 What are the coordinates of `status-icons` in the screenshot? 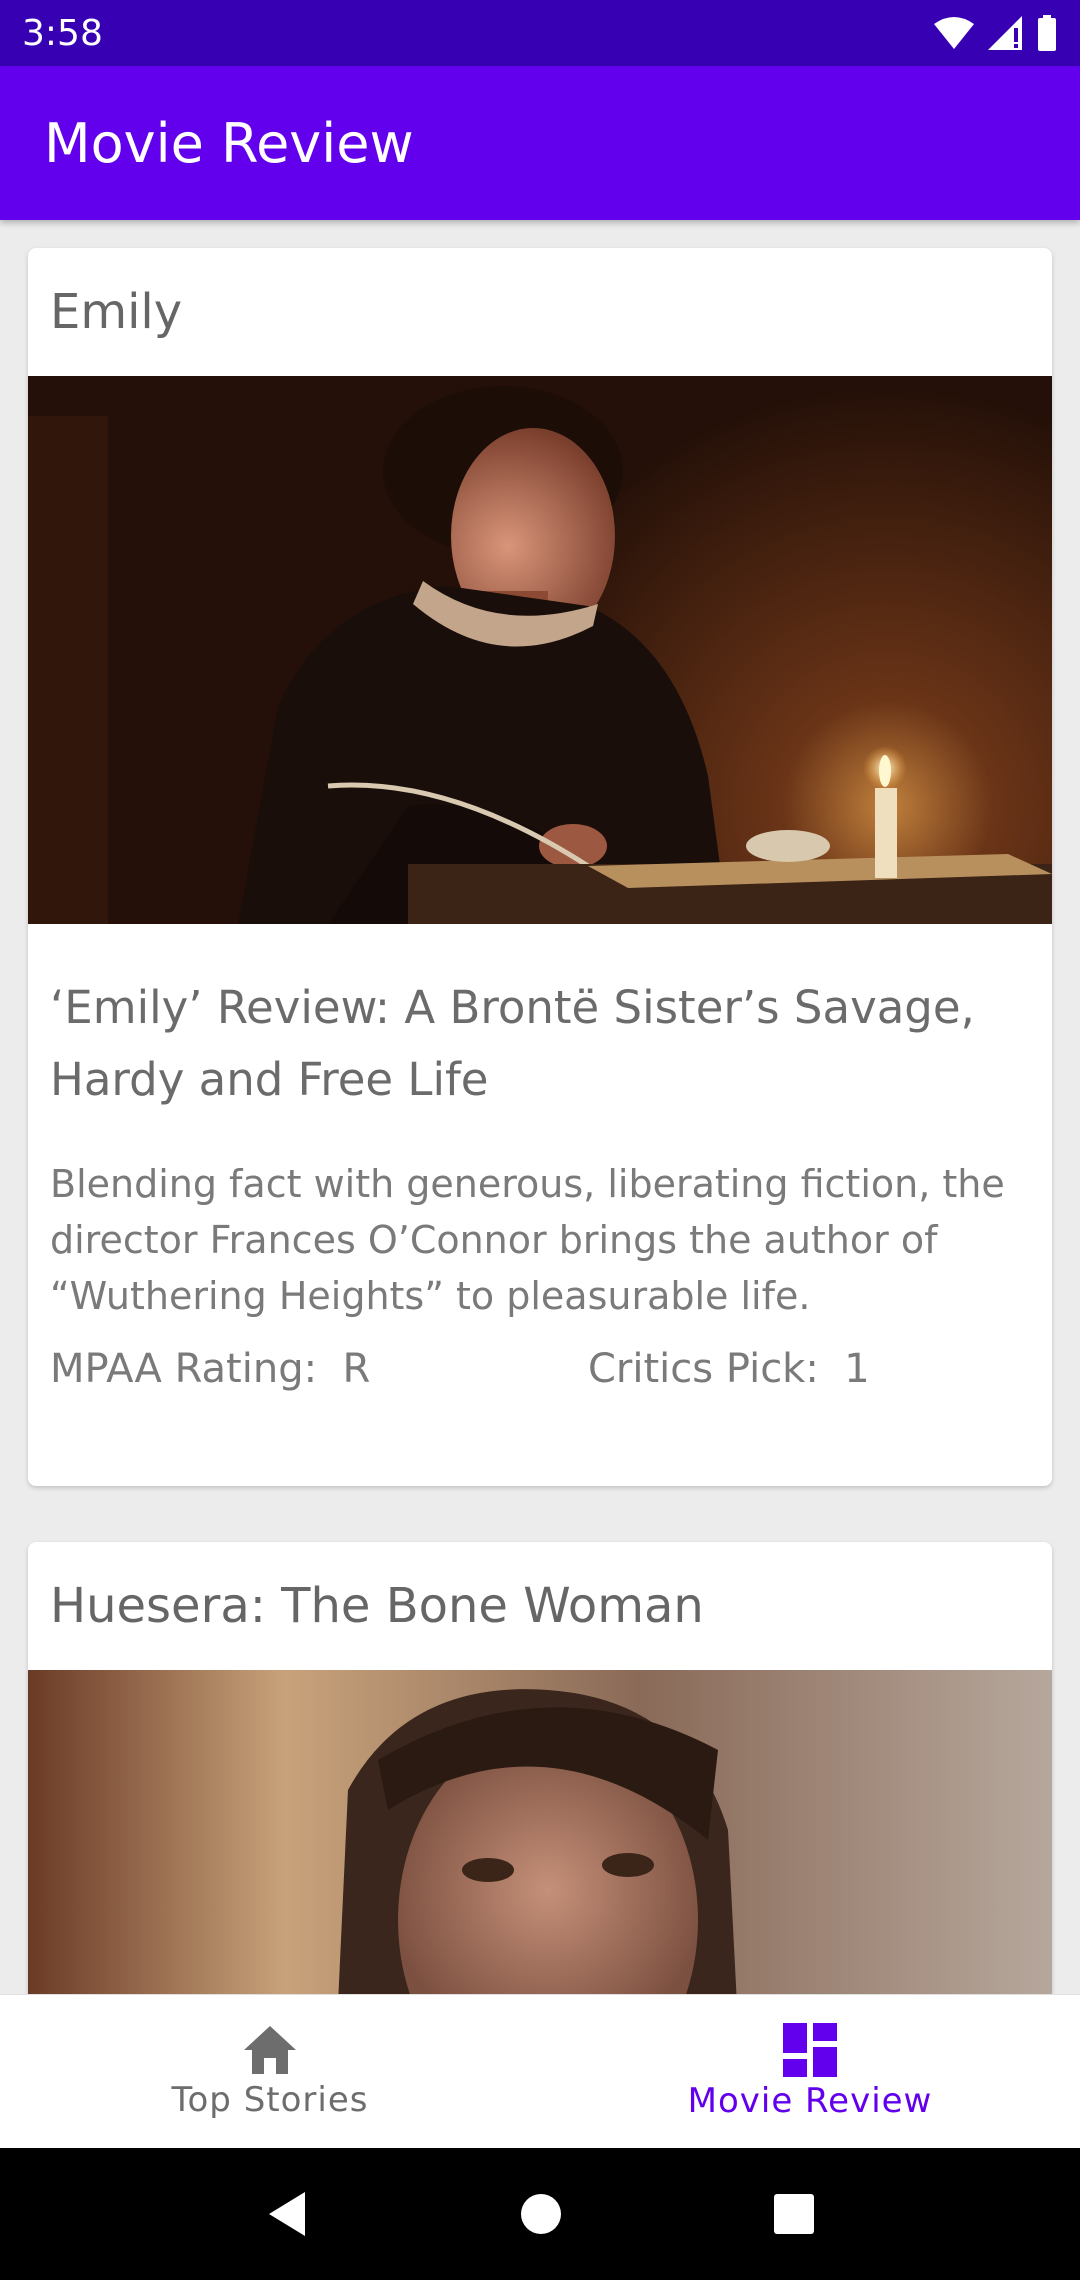 It's located at (996, 33).